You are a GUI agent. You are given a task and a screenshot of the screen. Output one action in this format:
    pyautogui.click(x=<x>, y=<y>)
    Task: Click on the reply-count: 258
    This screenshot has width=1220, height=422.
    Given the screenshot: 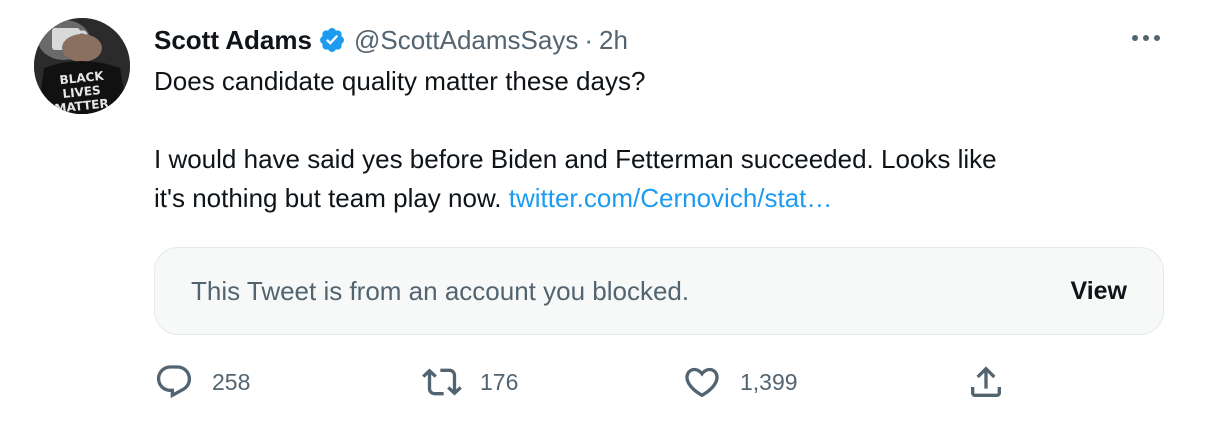 What is the action you would take?
    pyautogui.click(x=231, y=381)
    